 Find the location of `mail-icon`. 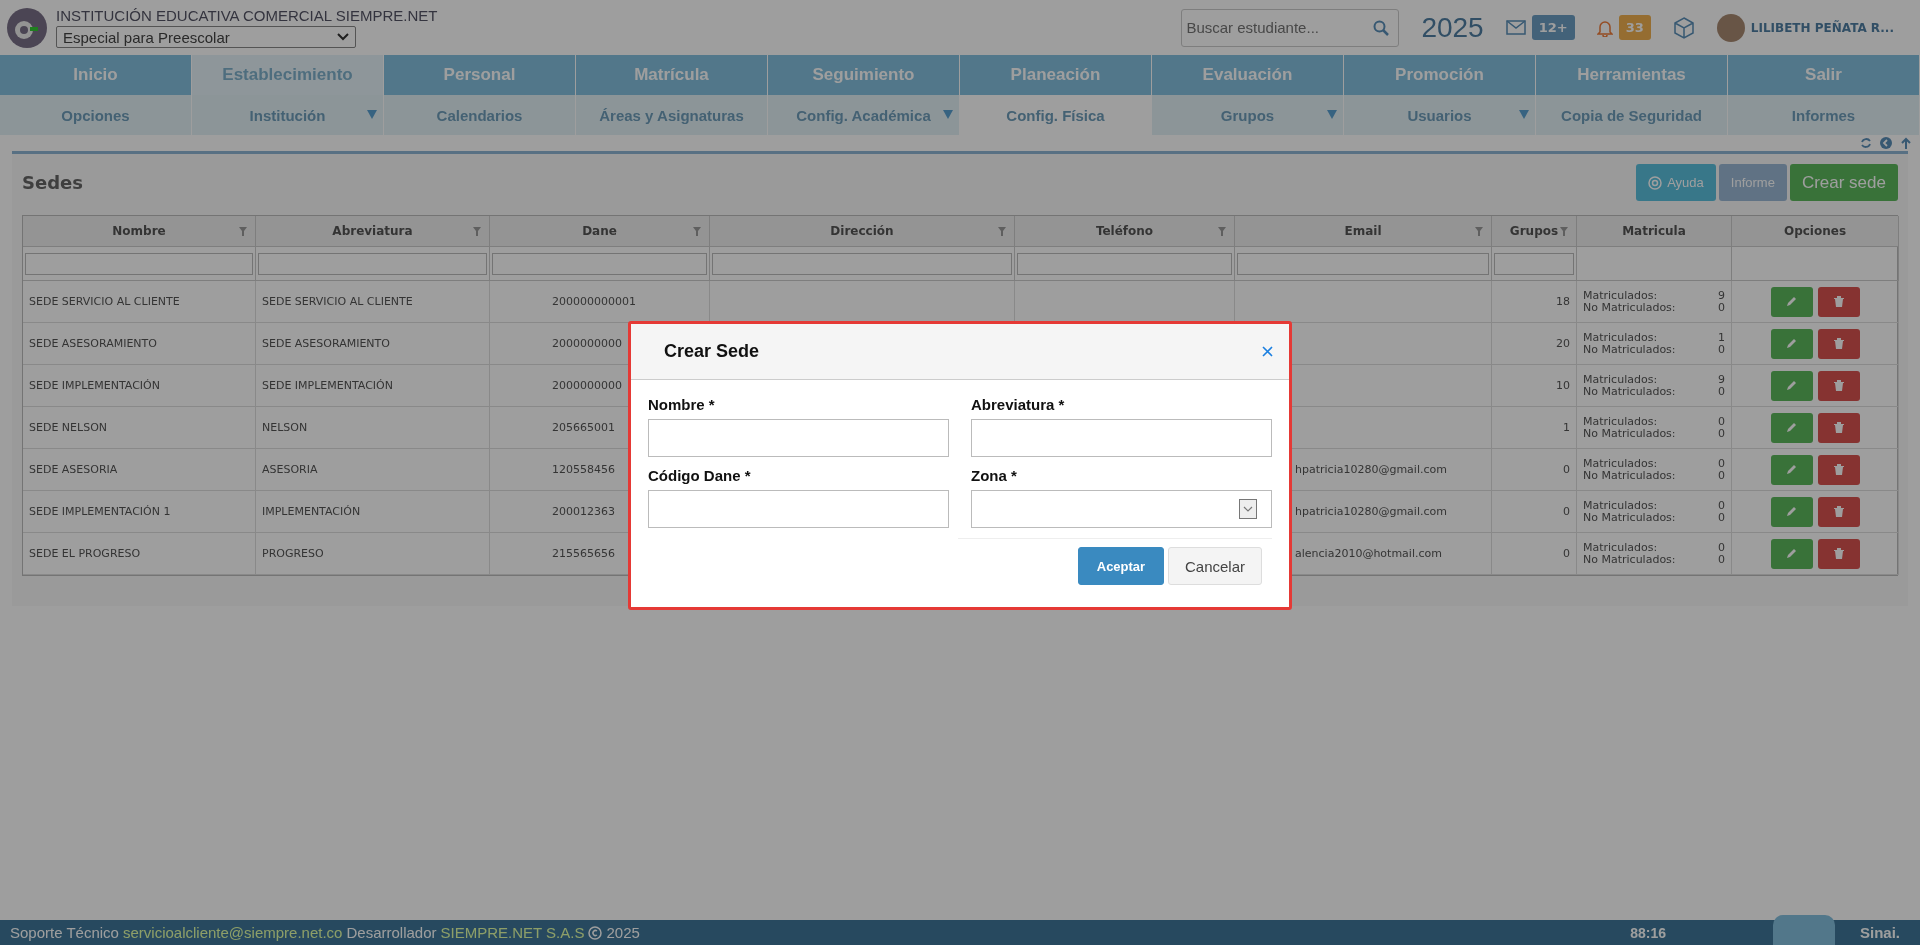

mail-icon is located at coordinates (1515, 27).